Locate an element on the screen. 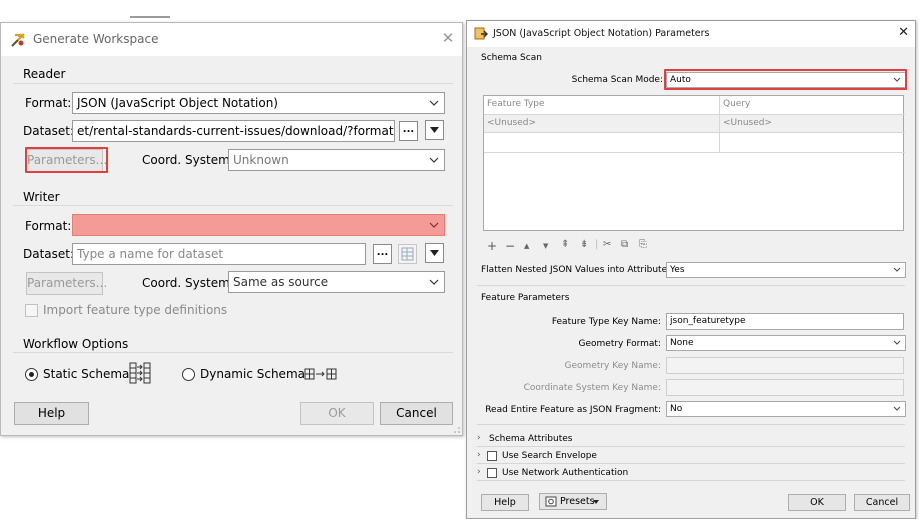 The image size is (919, 519). flatten-value: Yes is located at coordinates (677, 270).